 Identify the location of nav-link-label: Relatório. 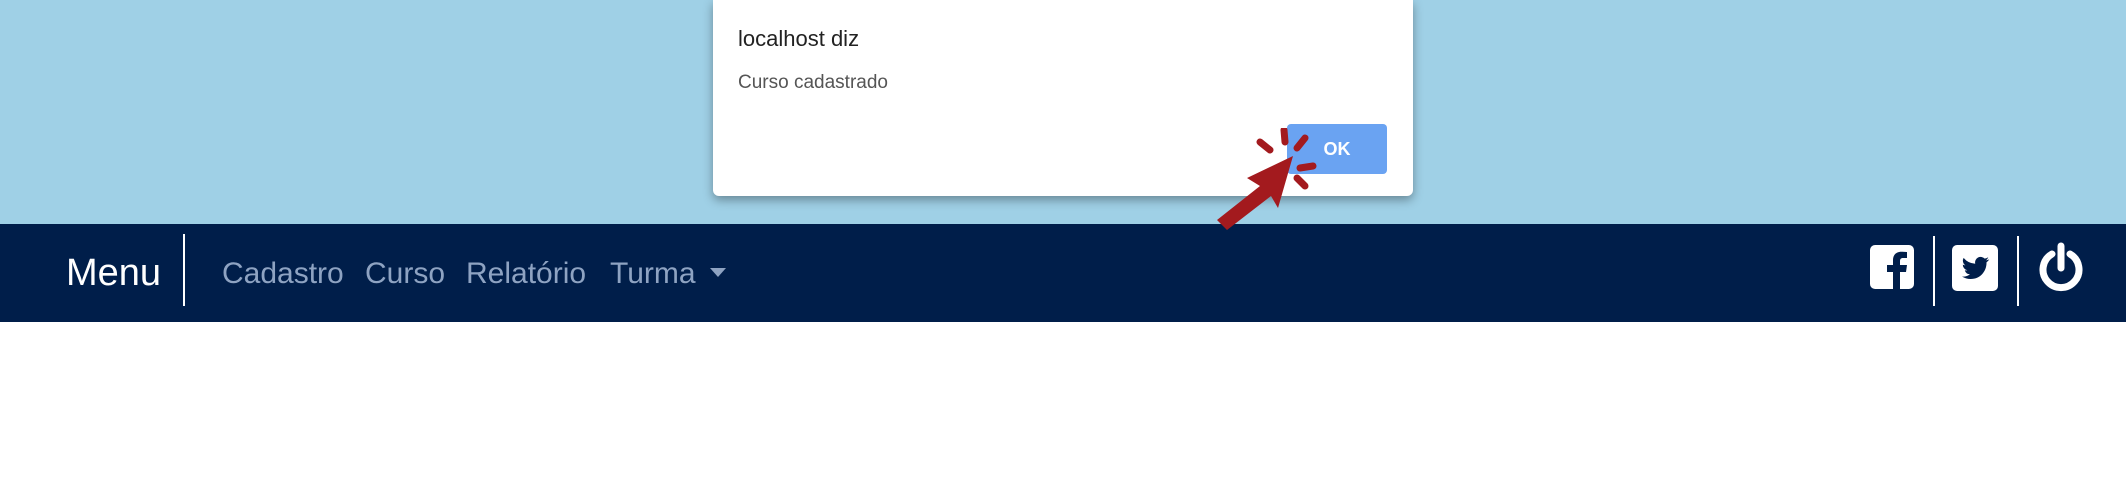
(526, 273).